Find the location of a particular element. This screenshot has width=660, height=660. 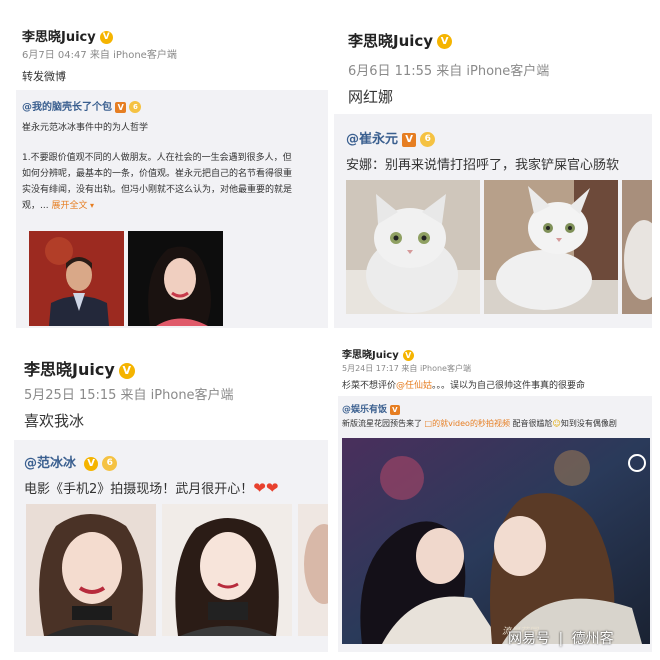

photo-woman is located at coordinates (175, 278).